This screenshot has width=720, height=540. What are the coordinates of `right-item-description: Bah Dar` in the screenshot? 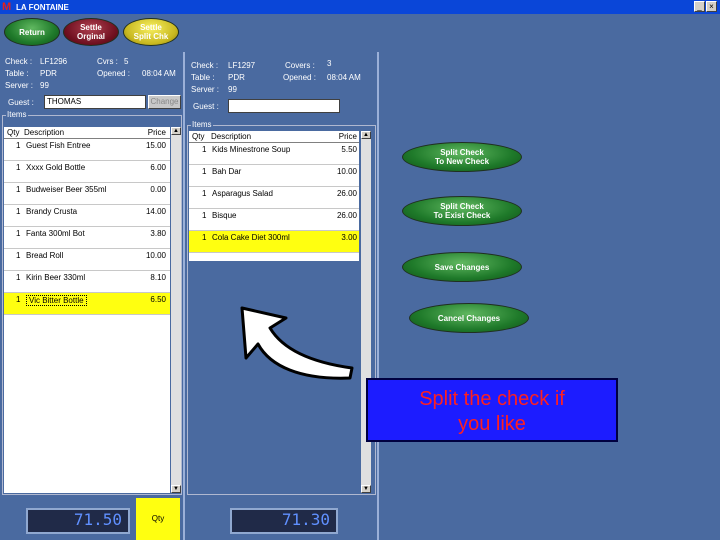 It's located at (227, 171).